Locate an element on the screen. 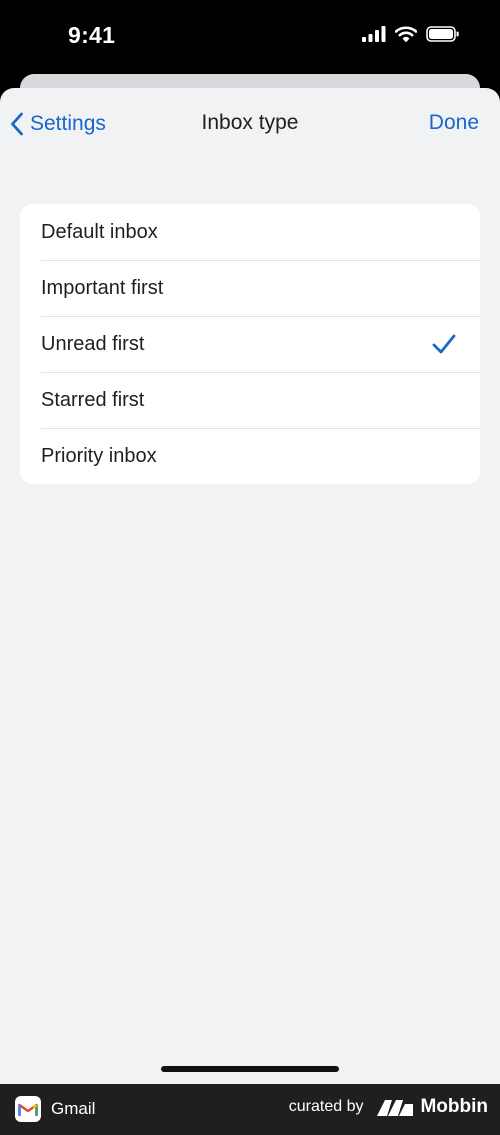 The height and width of the screenshot is (1135, 500). battery-icon is located at coordinates (442, 34).